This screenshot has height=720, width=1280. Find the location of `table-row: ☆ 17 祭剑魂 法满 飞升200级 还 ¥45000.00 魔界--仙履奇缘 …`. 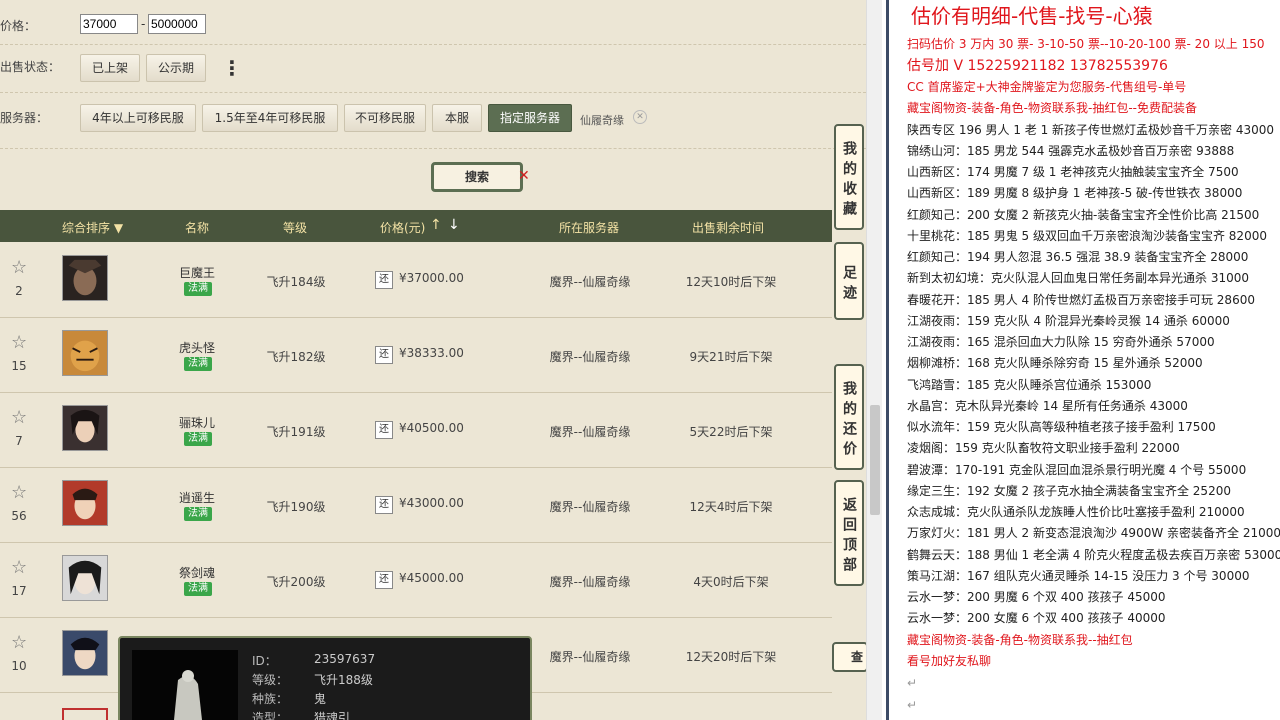

table-row: ☆ 17 祭剑魂 法满 飞升200级 还 ¥45000.00 魔界--仙履奇缘 … is located at coordinates (416, 580).